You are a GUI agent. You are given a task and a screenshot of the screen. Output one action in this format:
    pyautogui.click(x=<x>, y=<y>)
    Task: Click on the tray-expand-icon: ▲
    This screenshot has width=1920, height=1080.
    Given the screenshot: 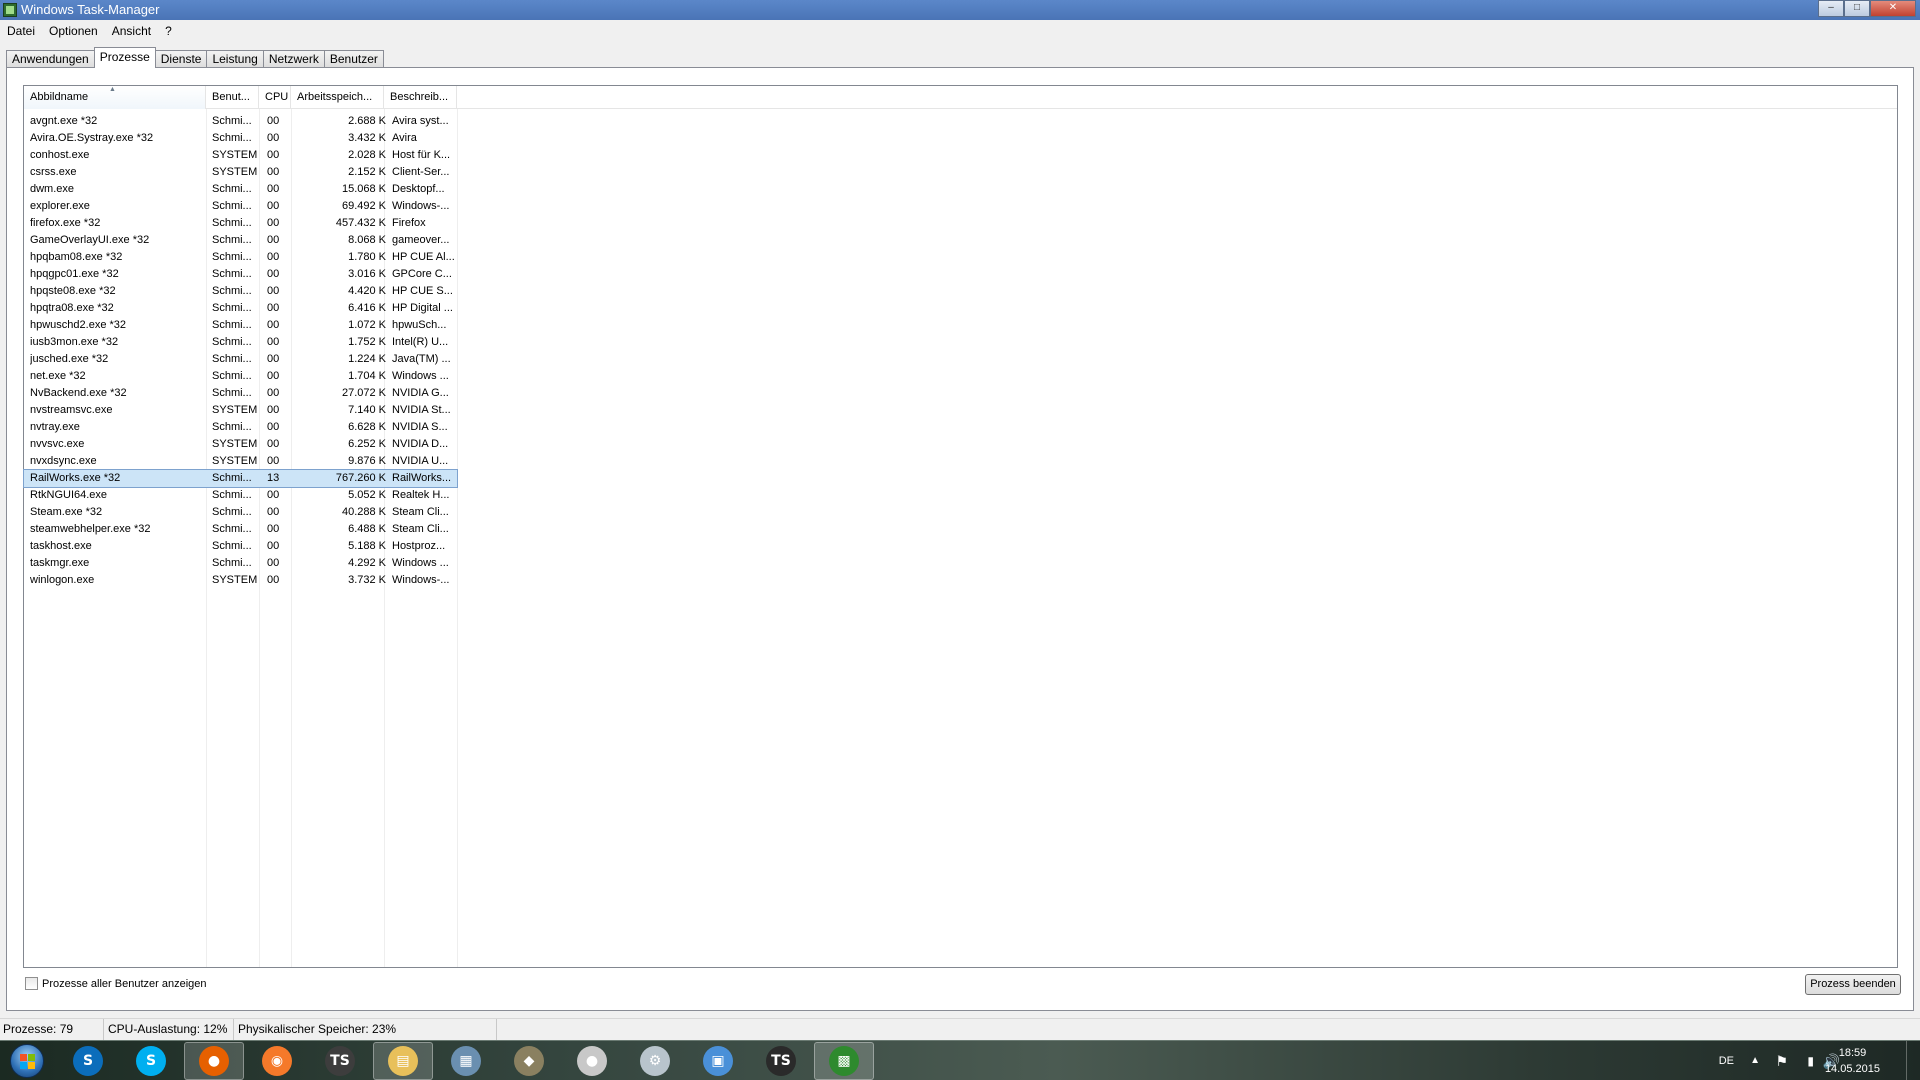 What is the action you would take?
    pyautogui.click(x=1755, y=1060)
    